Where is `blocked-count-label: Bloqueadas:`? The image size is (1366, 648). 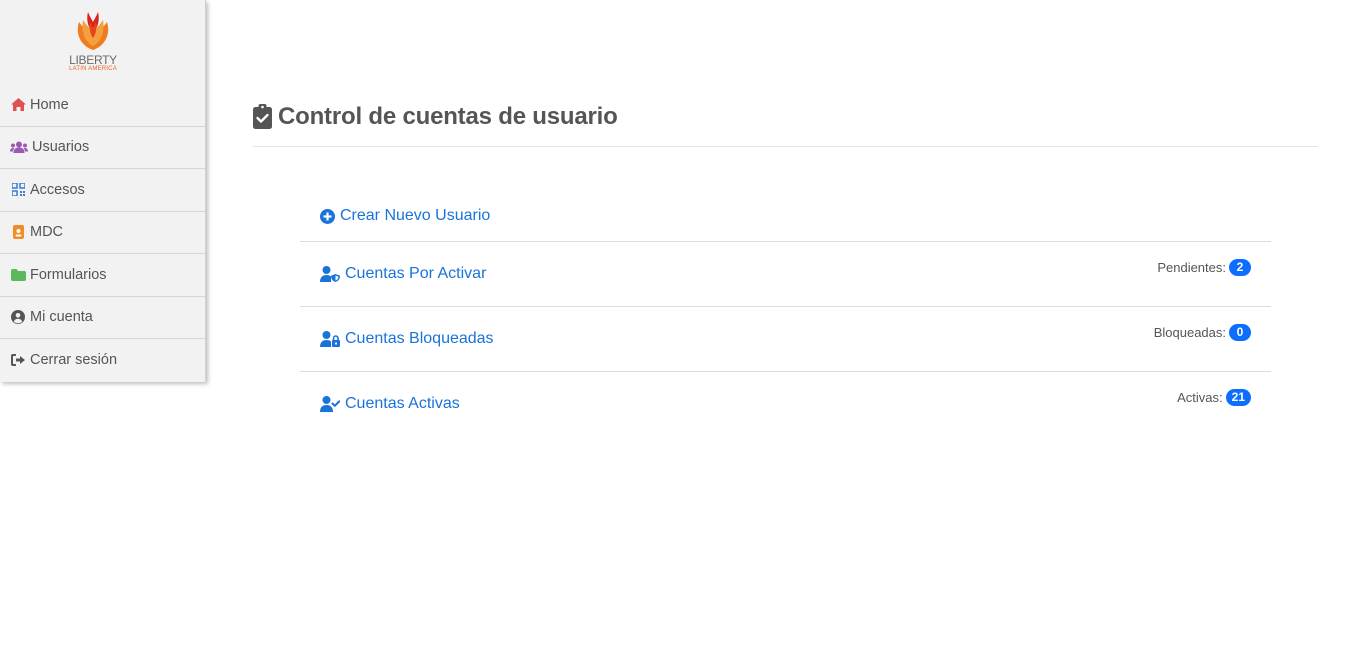 blocked-count-label: Bloqueadas: is located at coordinates (1189, 332).